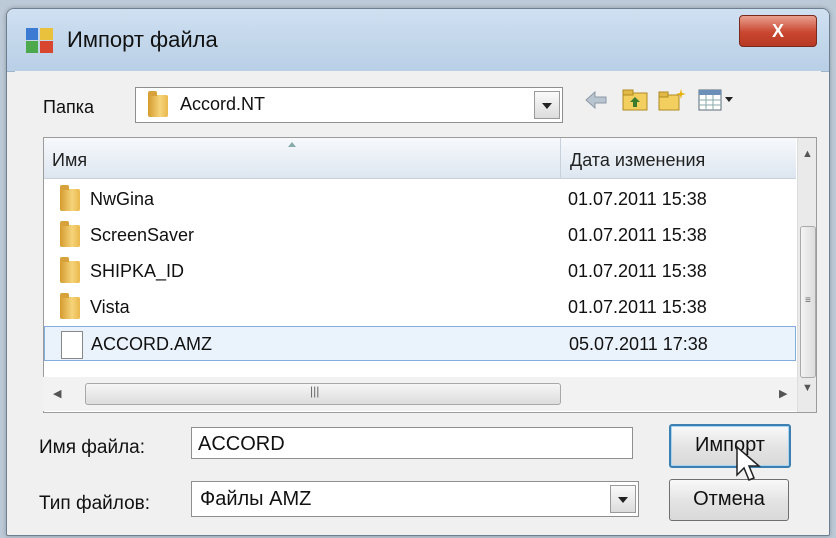  I want to click on list-header: Имя Дата изменения, so click(420, 158).